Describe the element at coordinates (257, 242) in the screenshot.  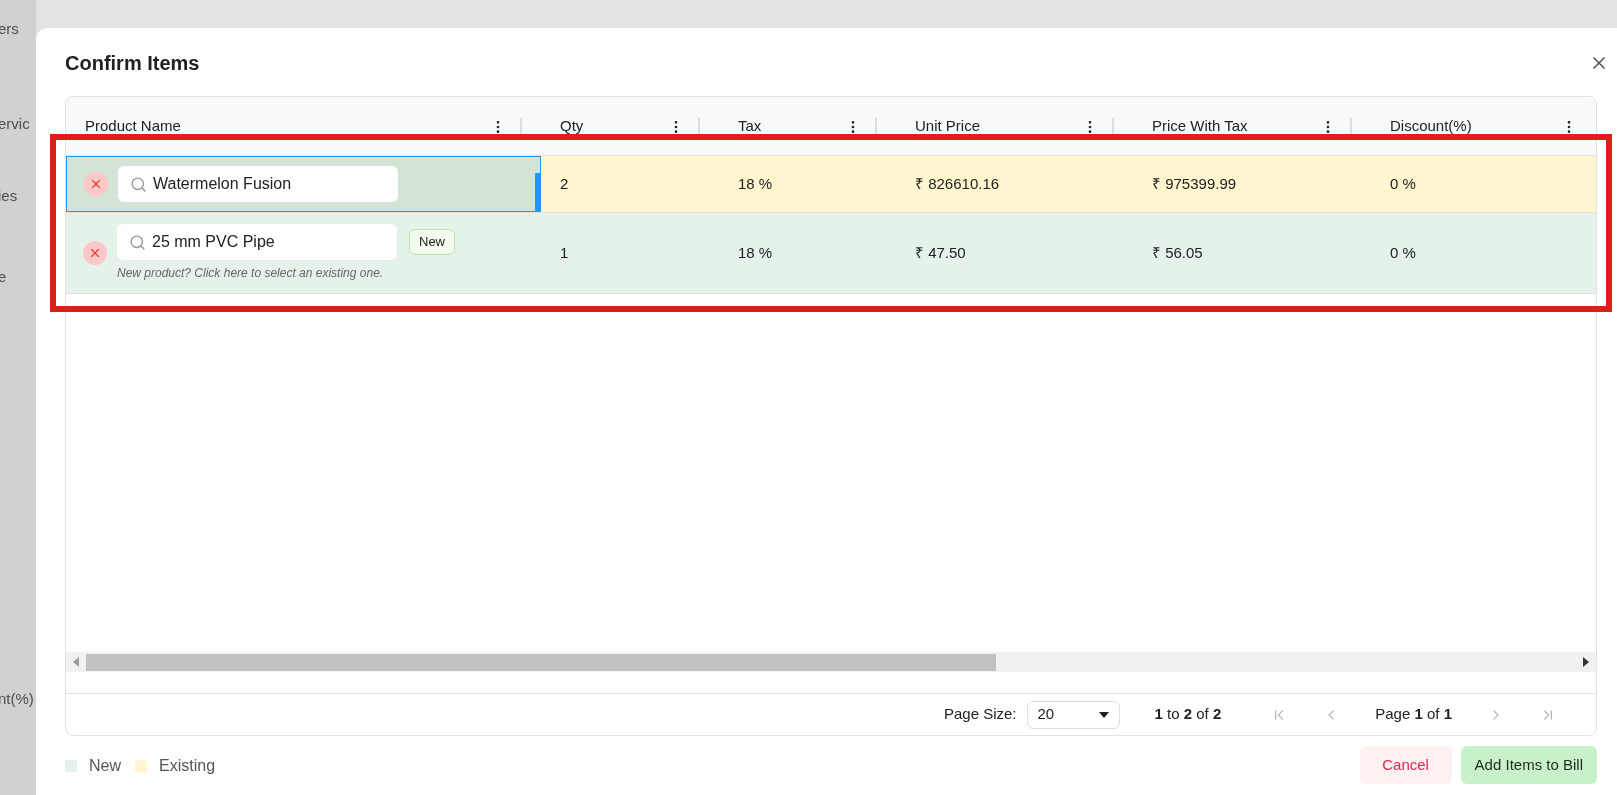
I see `product-search-field: 25 mm PVC Pipe` at that location.